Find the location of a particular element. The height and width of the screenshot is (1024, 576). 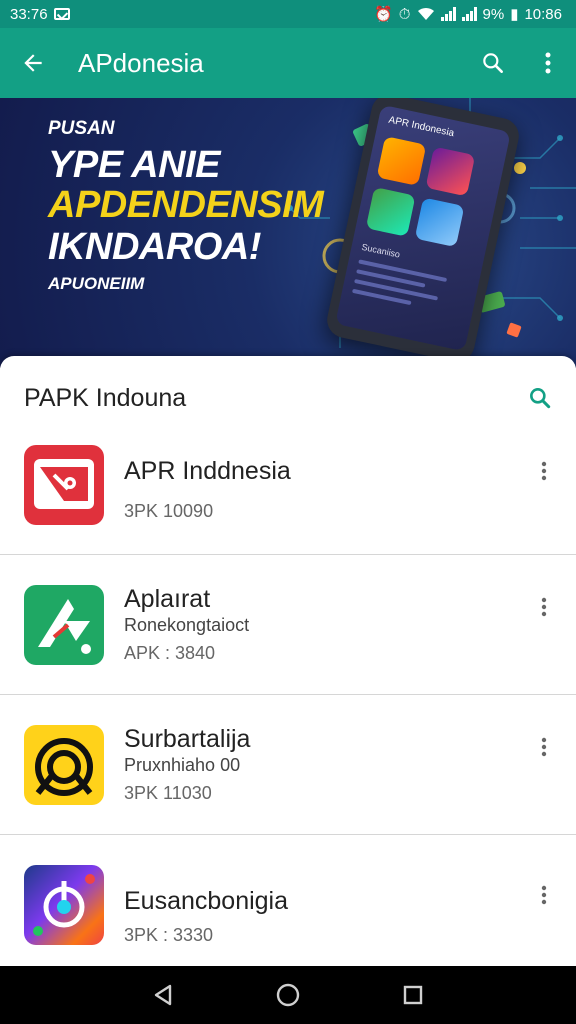

app-title: APdonesia is located at coordinates (141, 62).